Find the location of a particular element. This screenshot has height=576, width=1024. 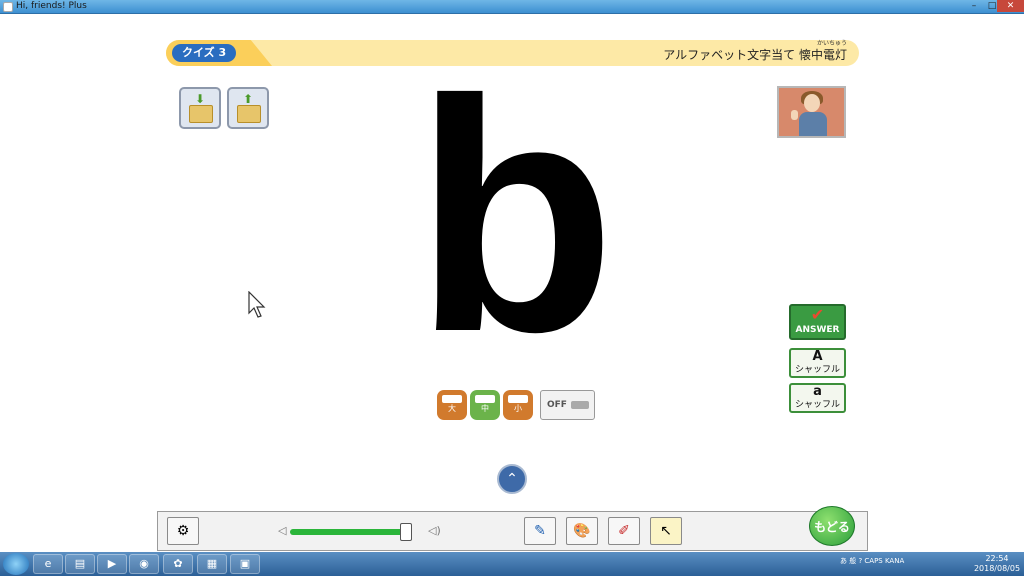

shuffle-lowercase-button: a シャッフル is located at coordinates (817, 398).